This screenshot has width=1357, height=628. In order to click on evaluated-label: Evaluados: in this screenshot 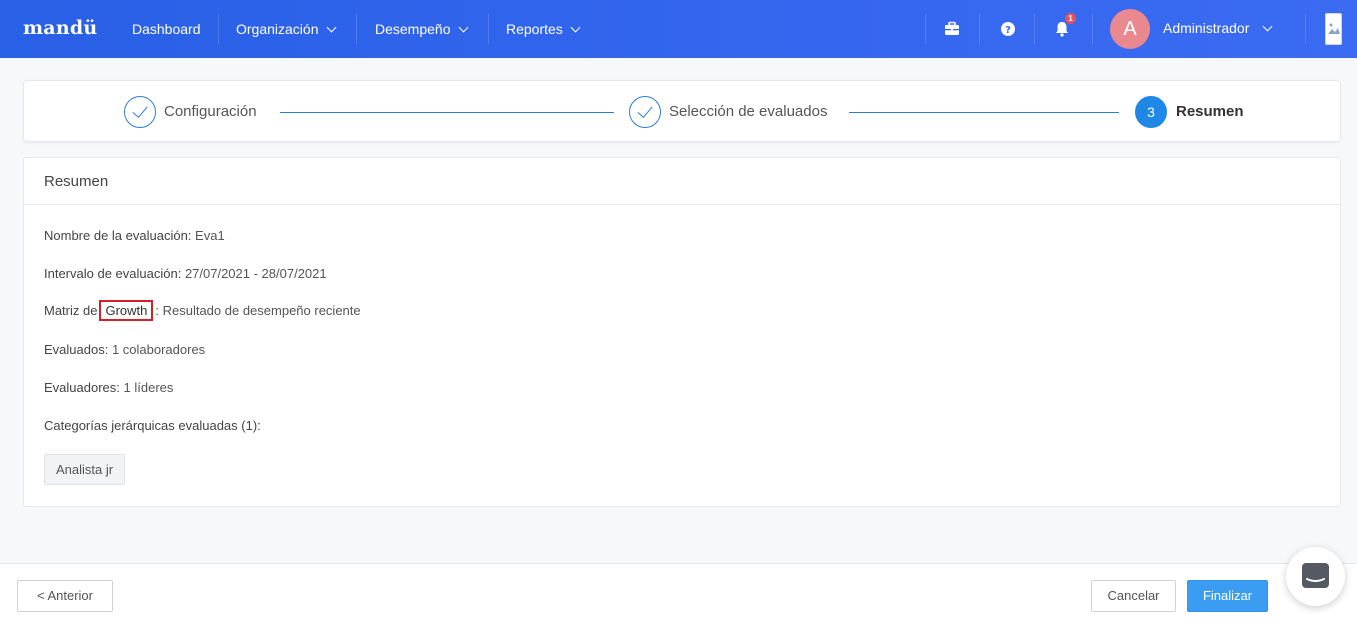, I will do `click(76, 349)`.